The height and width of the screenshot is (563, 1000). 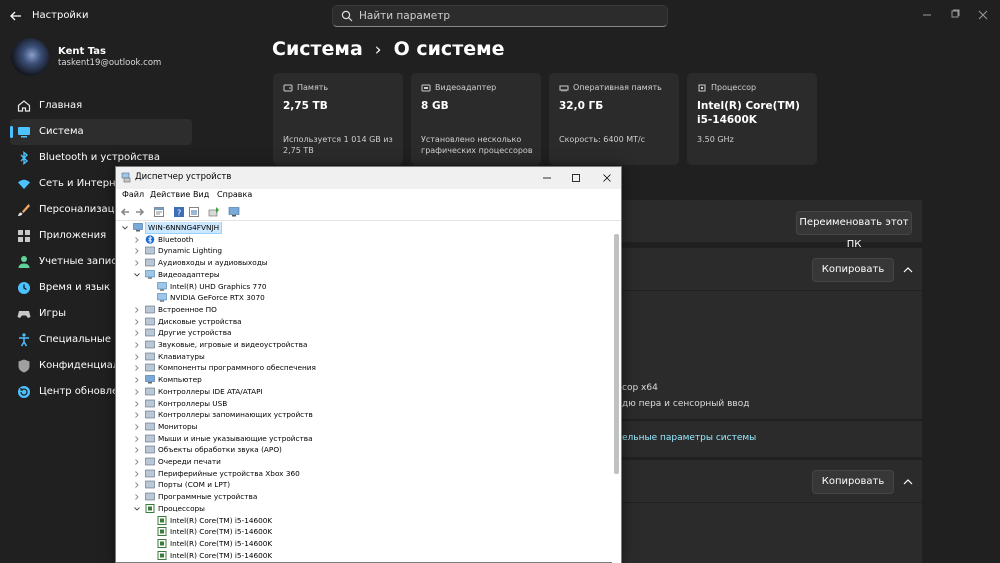 What do you see at coordinates (234, 212) in the screenshot?
I see `scan-hardware-icon` at bounding box center [234, 212].